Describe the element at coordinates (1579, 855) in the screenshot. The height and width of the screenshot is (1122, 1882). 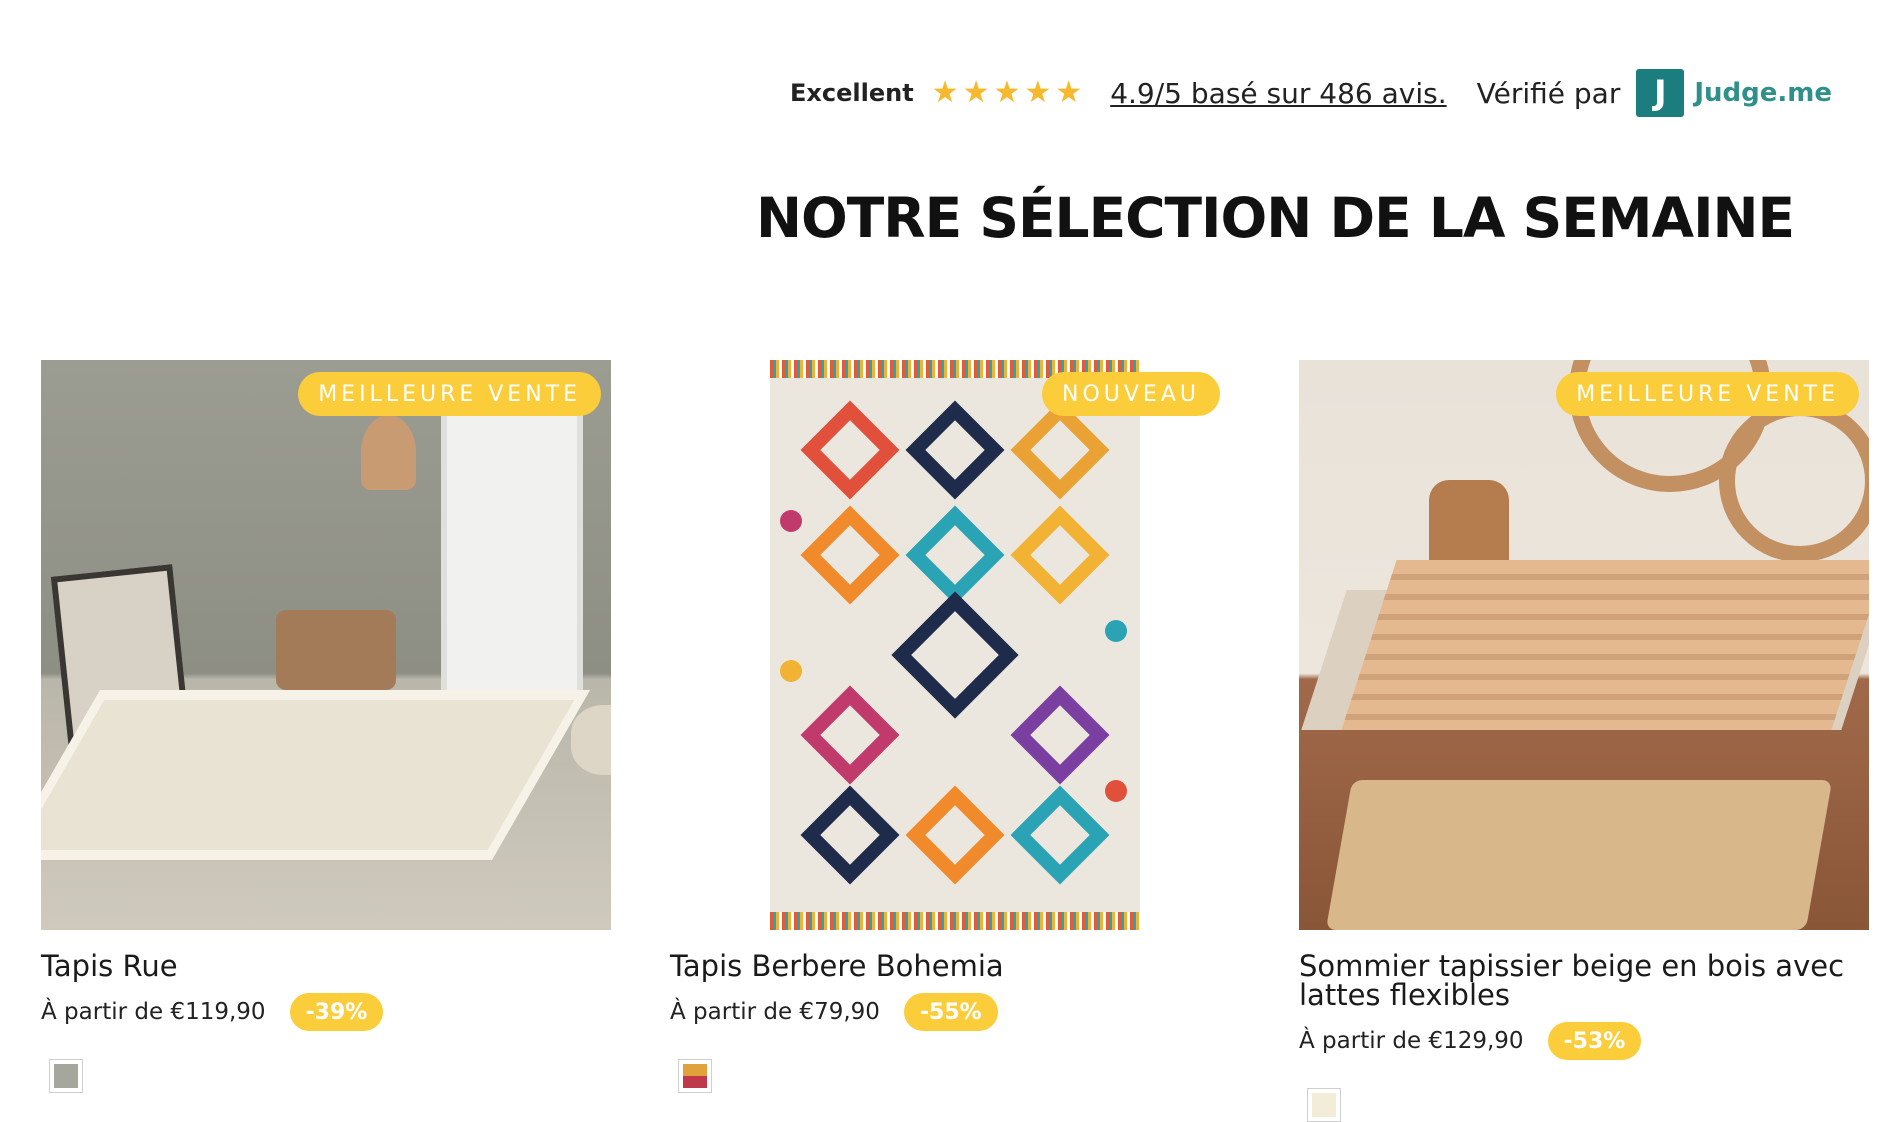
I see `jute-rug-illustration` at that location.